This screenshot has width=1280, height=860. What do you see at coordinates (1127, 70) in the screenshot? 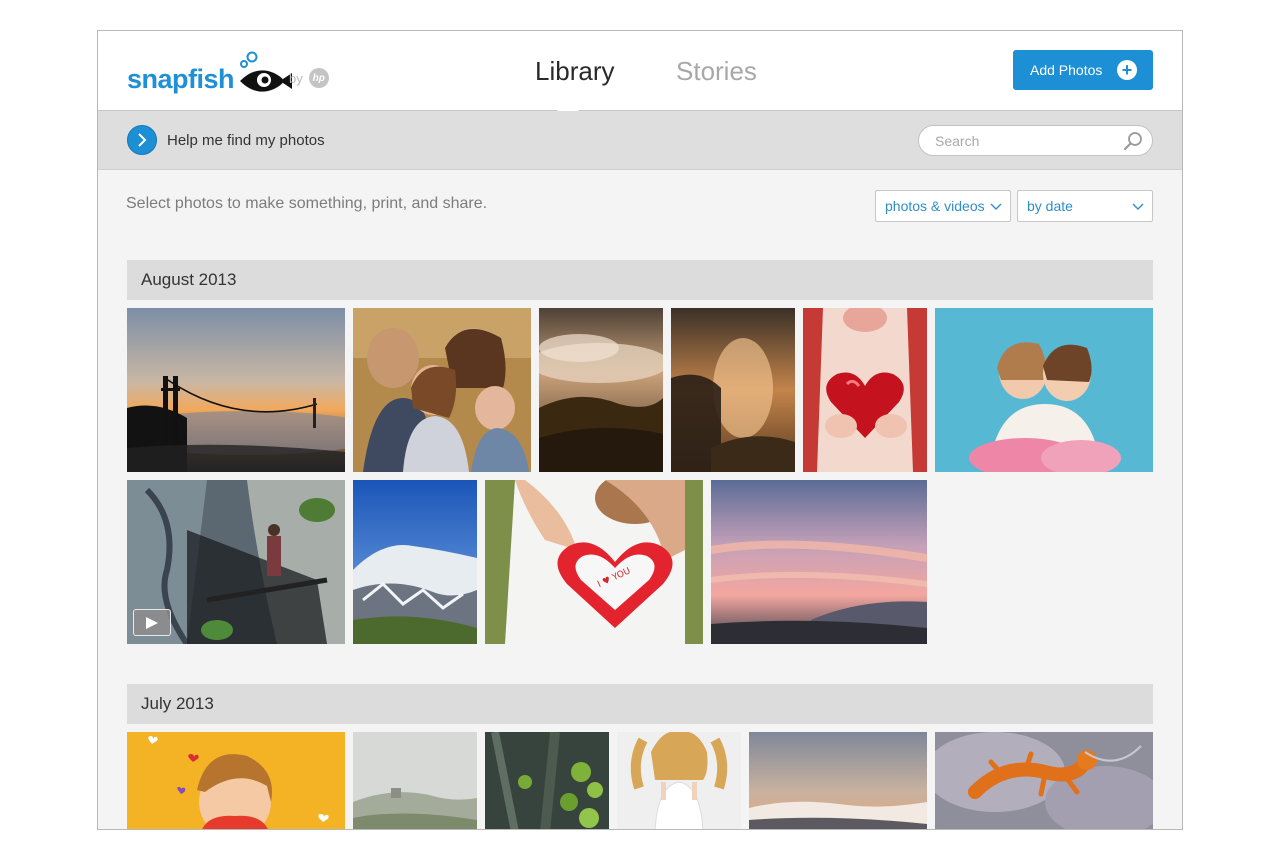
I see `plus-icon: +` at bounding box center [1127, 70].